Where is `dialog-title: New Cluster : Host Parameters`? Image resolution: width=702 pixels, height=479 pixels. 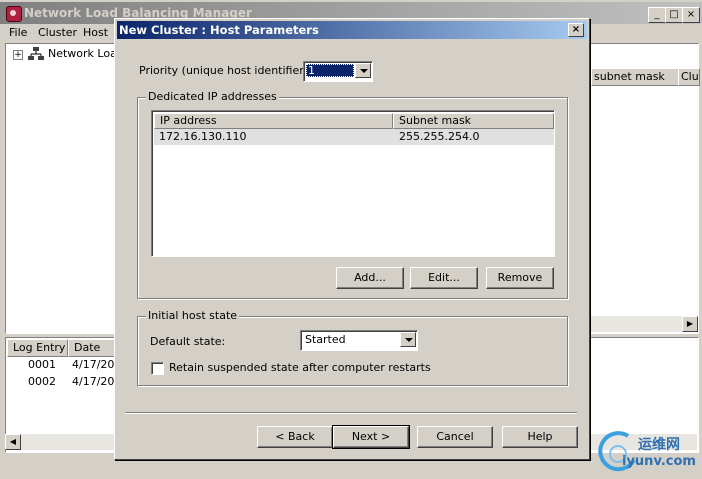
dialog-title: New Cluster : Host Parameters is located at coordinates (219, 30).